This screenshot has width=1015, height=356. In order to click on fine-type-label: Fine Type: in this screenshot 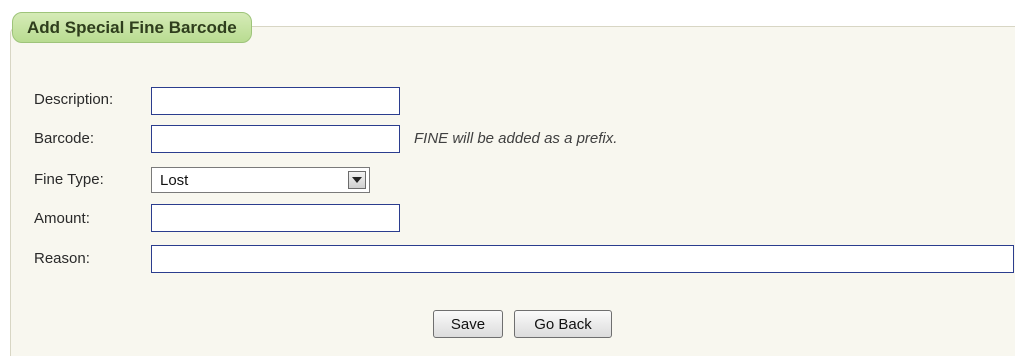, I will do `click(69, 179)`.